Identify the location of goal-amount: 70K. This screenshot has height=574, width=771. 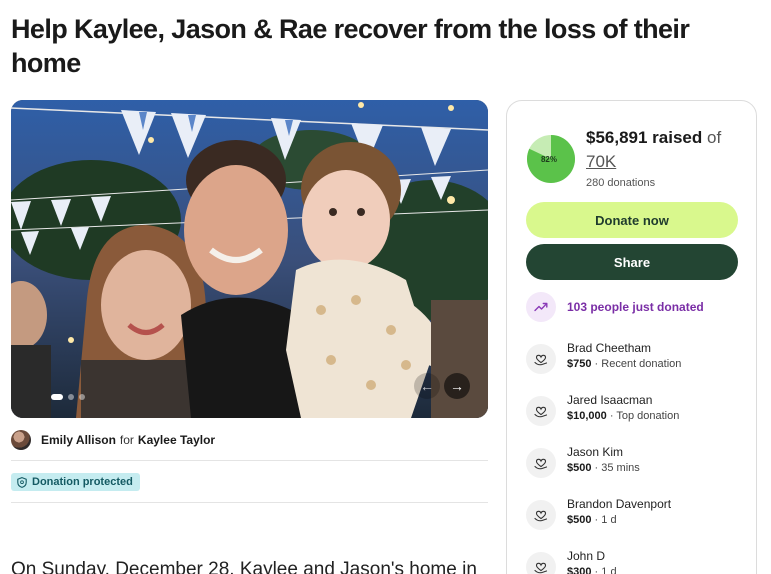
(601, 162).